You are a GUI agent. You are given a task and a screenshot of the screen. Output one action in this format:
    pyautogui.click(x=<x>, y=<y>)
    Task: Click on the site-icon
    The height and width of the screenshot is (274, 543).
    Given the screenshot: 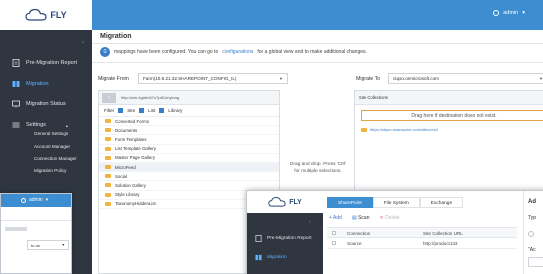 What is the action you would take?
    pyautogui.click(x=364, y=129)
    